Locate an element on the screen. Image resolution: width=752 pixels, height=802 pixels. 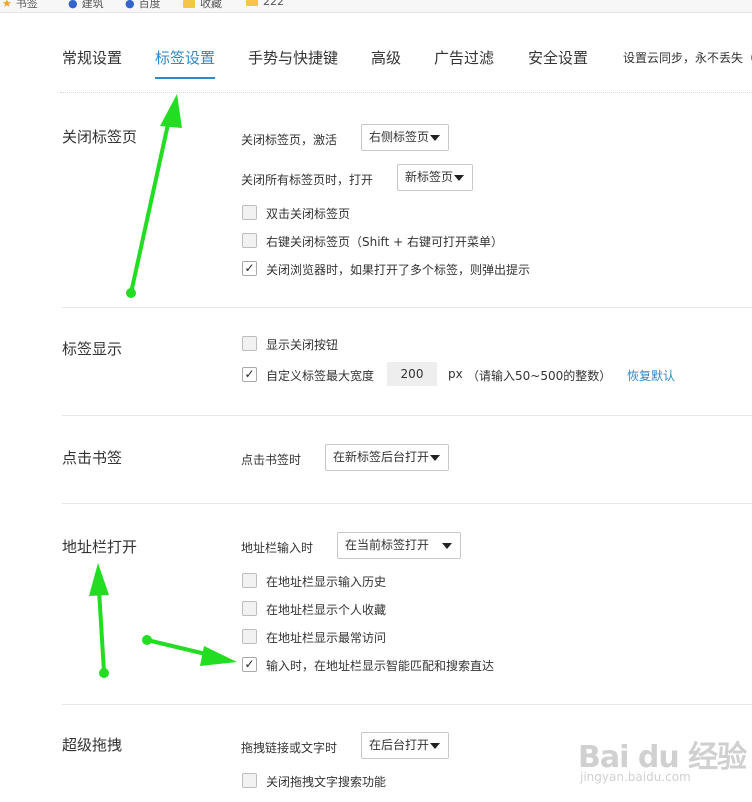
show-most-visited-label: 在地址栏显示最常访问 is located at coordinates (326, 638).